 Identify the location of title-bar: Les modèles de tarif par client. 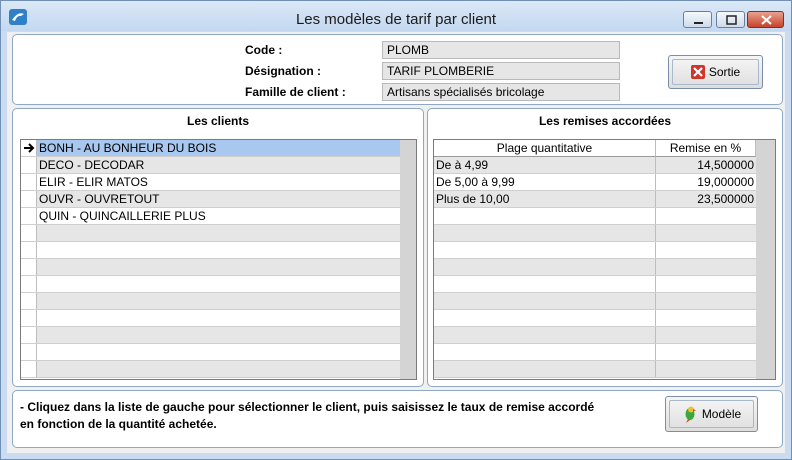
(396, 16).